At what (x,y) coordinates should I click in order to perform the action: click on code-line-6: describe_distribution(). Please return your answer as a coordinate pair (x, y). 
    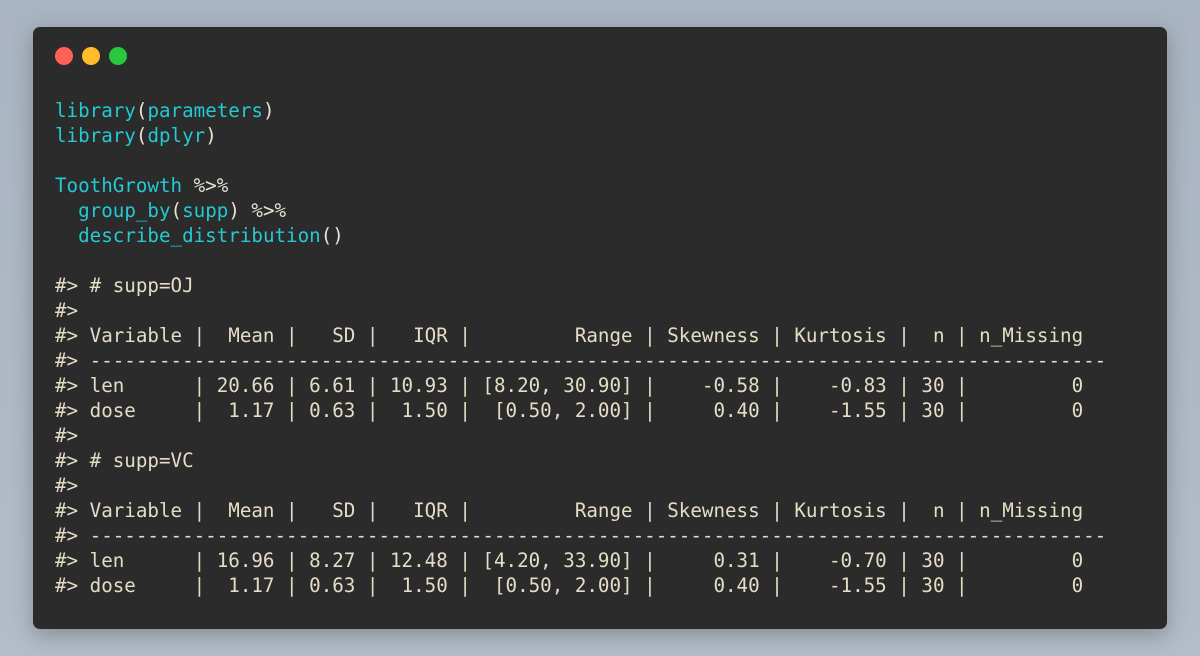
    Looking at the image, I should click on (580, 235).